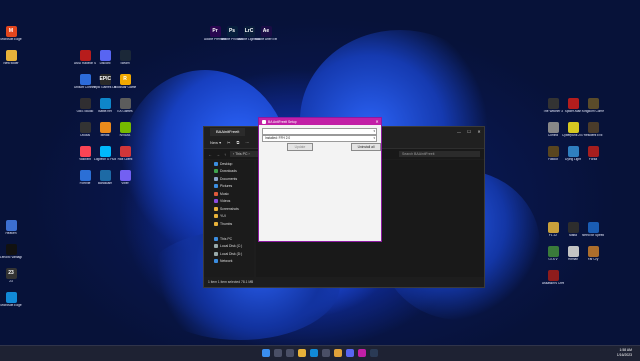  What do you see at coordinates (573, 154) in the screenshot?
I see `desktop-shortcut: Dying Light` at bounding box center [573, 154].